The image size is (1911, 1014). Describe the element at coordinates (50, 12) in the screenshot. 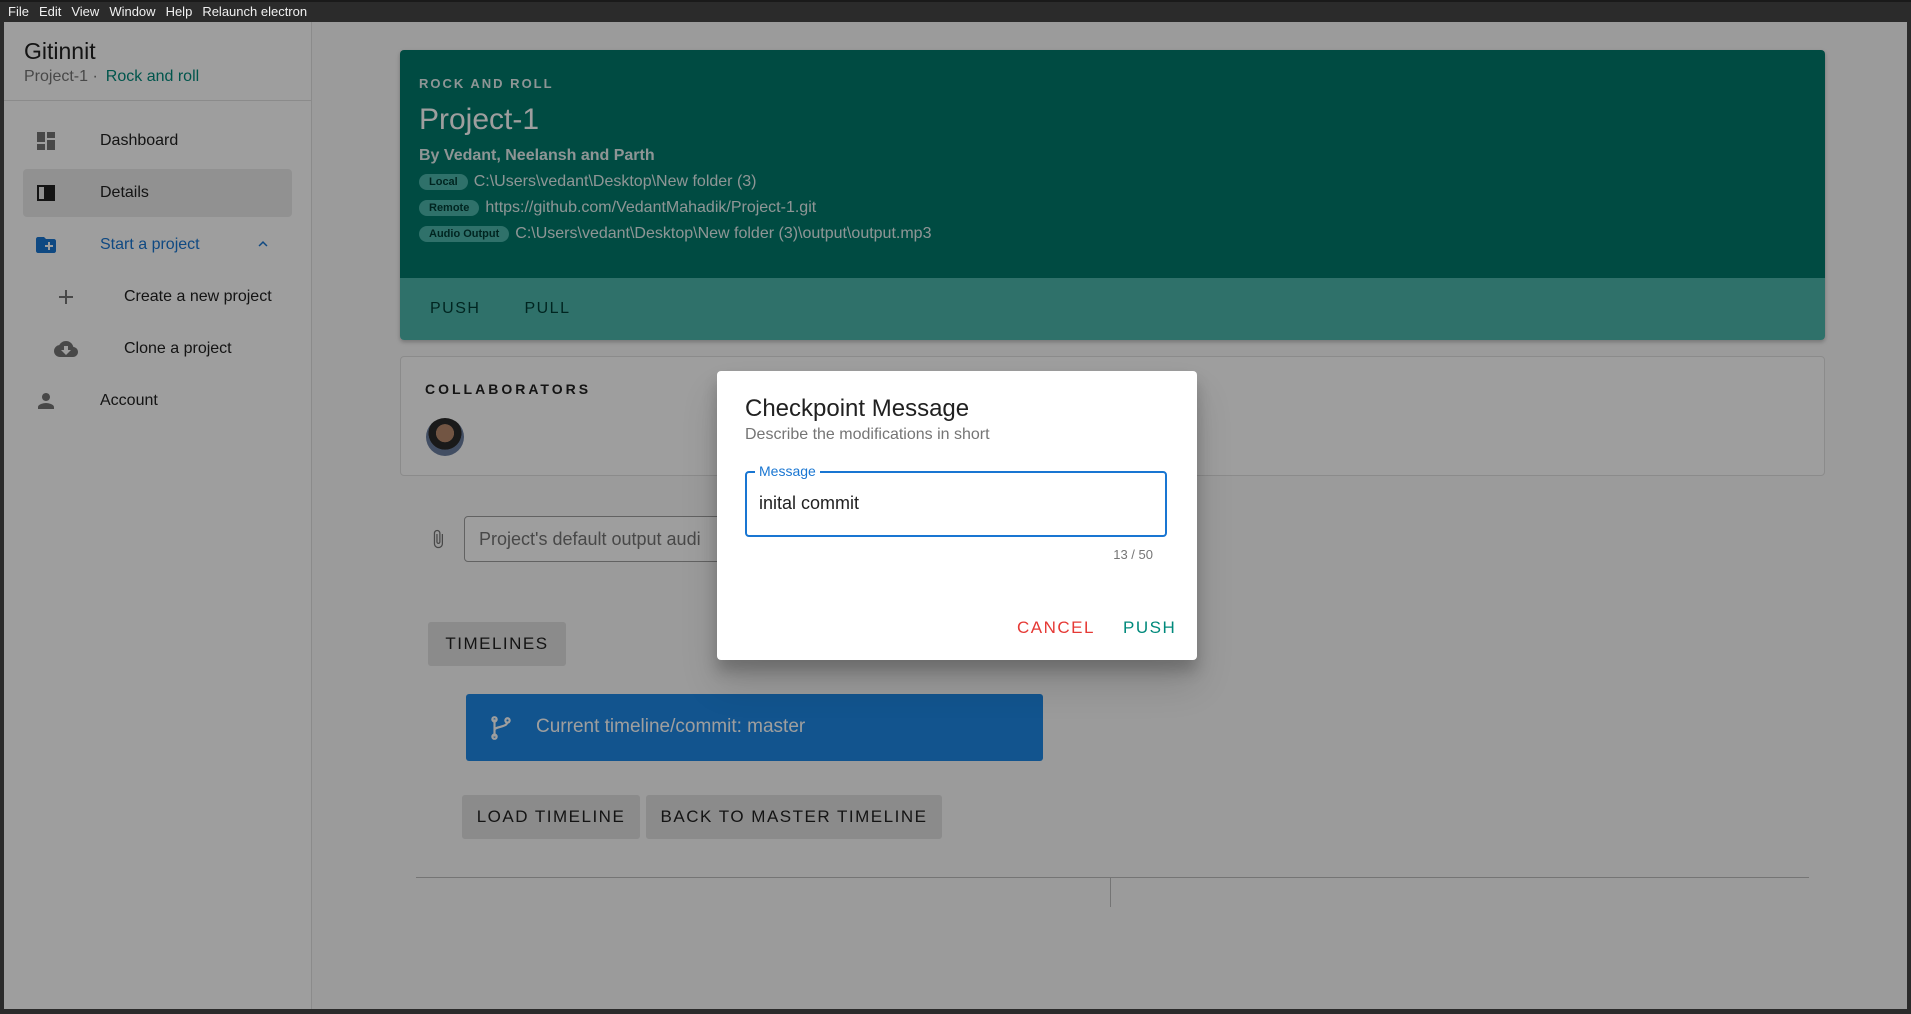

I see `menu-edit: Edit` at that location.